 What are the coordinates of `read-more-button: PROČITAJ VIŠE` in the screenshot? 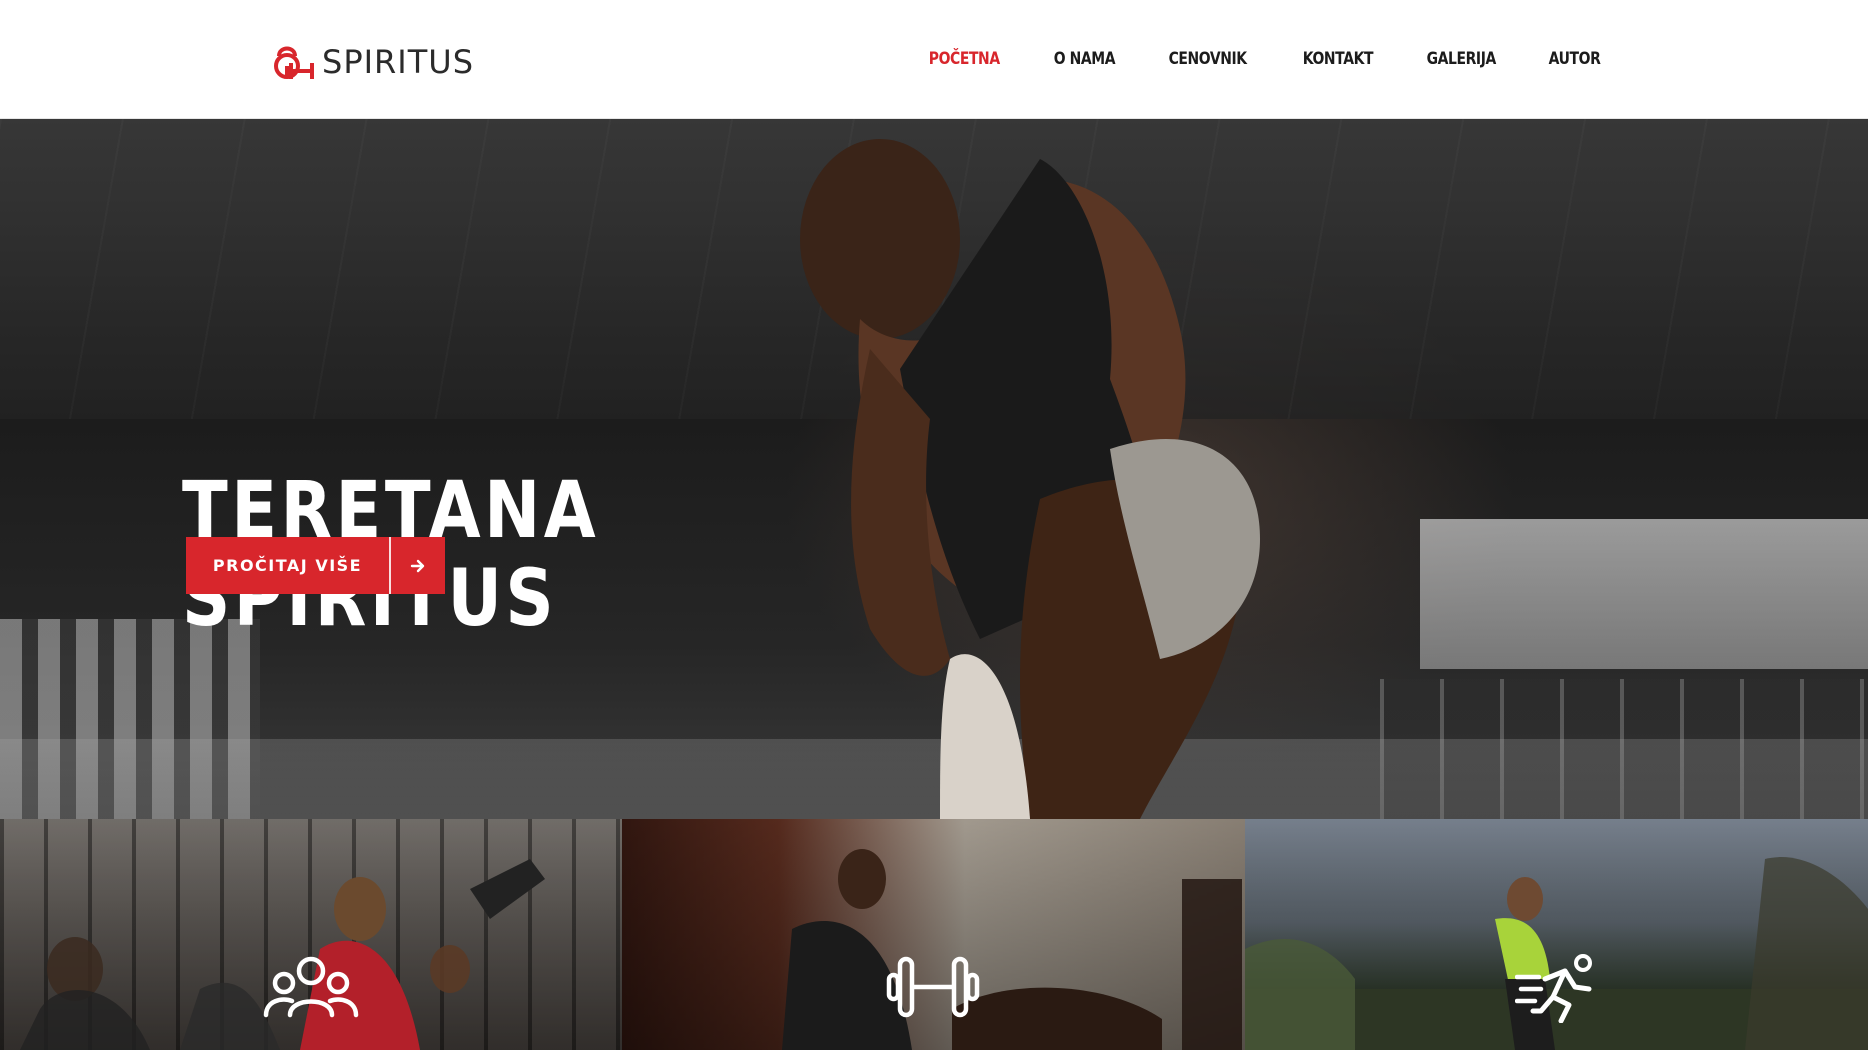 It's located at (315, 565).